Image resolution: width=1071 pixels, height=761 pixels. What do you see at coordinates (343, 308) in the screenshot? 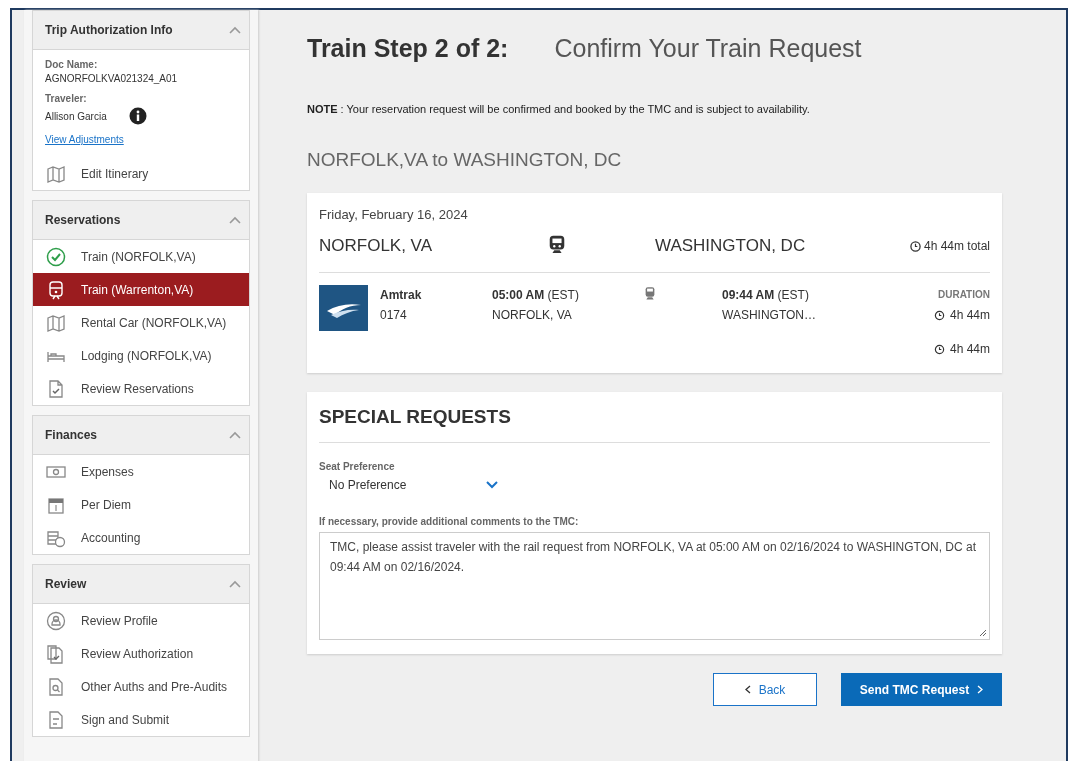
I see `carrier-logo` at bounding box center [343, 308].